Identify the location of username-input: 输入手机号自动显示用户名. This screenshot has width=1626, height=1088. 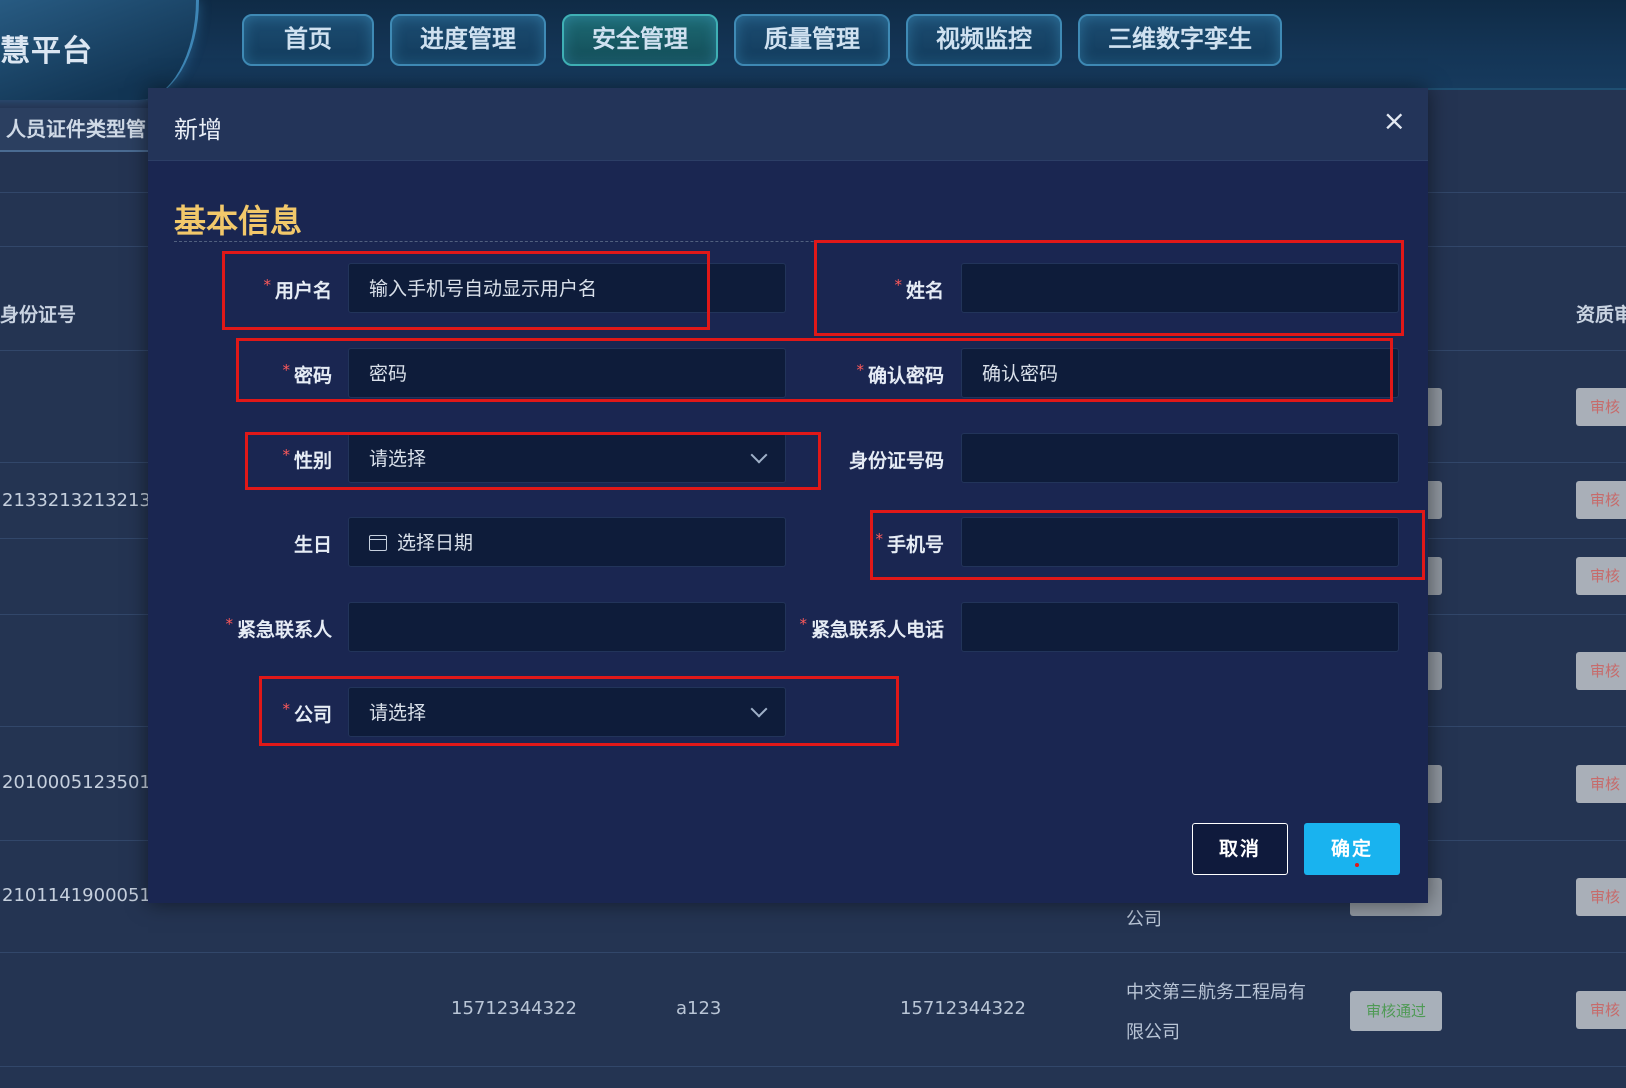
(567, 288).